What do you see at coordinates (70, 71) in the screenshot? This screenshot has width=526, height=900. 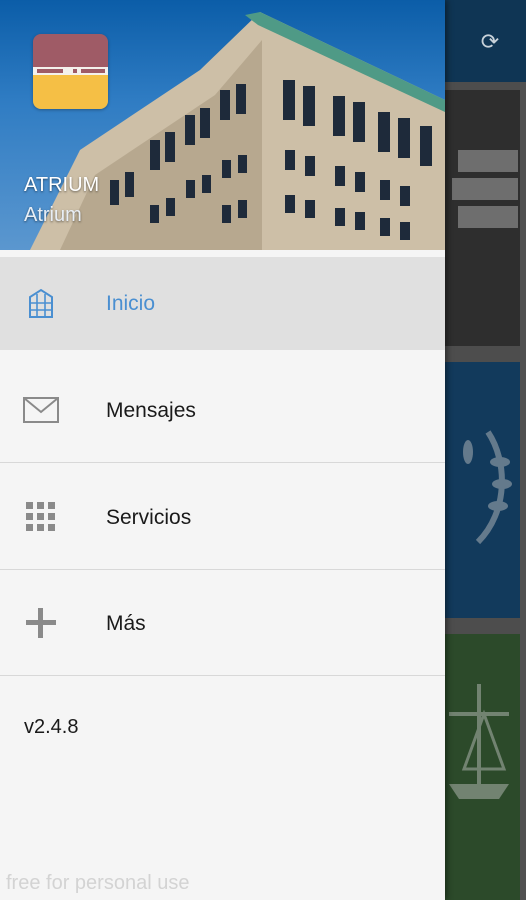 I see `atrium-logo` at bounding box center [70, 71].